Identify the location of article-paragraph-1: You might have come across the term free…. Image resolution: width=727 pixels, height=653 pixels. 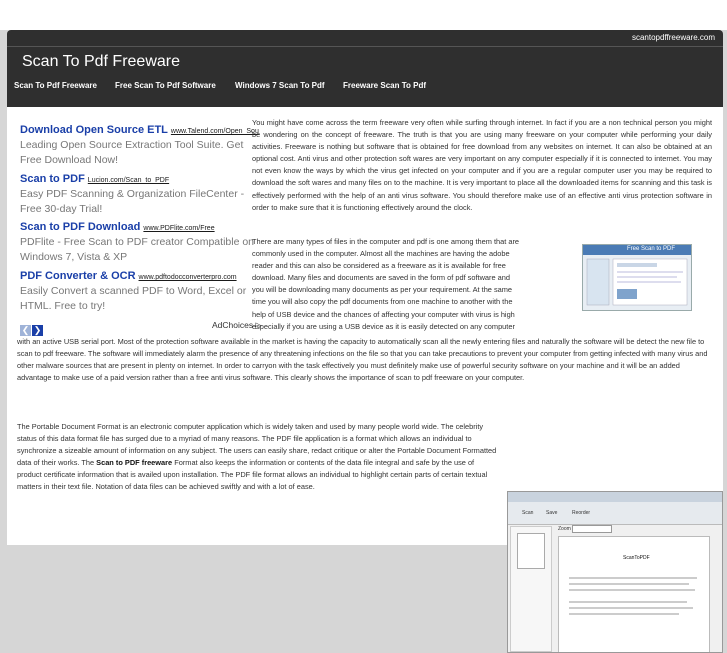
(482, 165).